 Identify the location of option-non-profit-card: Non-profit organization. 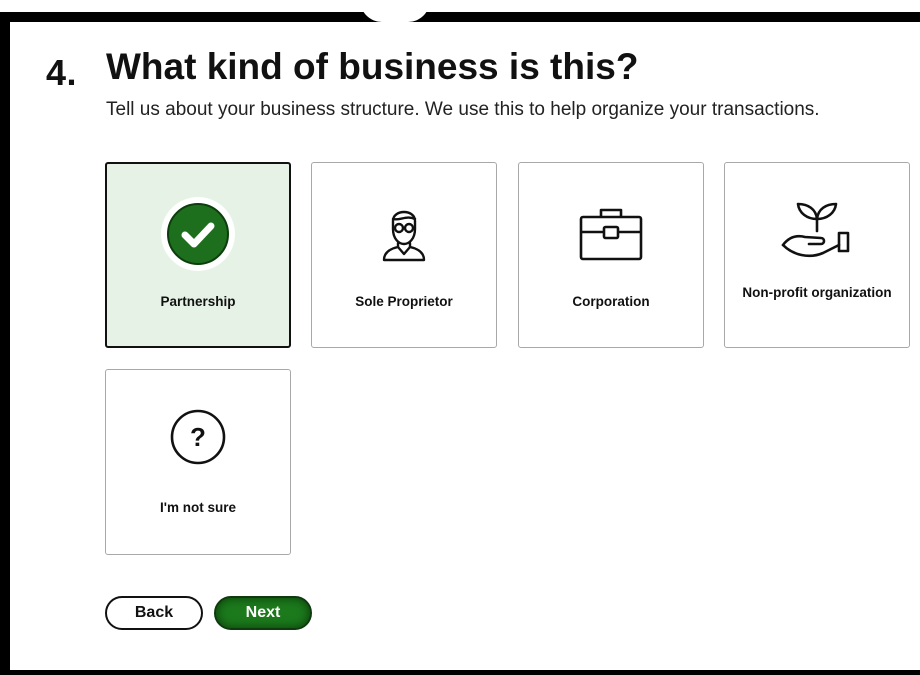
(817, 255).